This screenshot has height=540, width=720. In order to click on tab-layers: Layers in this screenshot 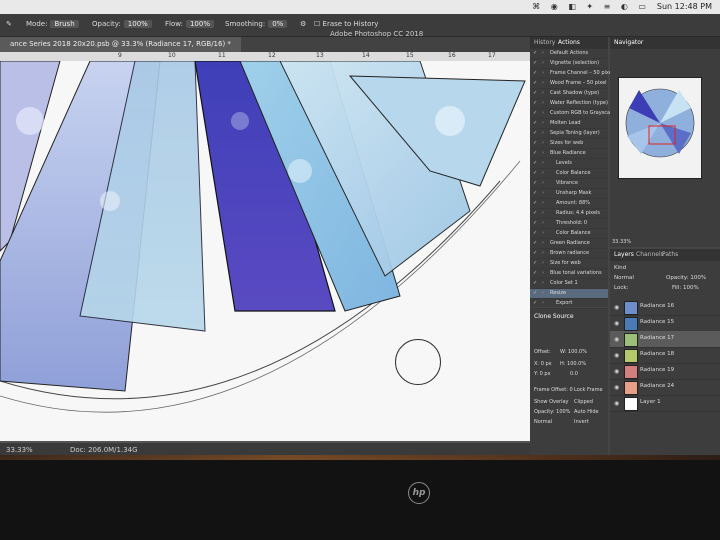, I will do `click(624, 254)`.